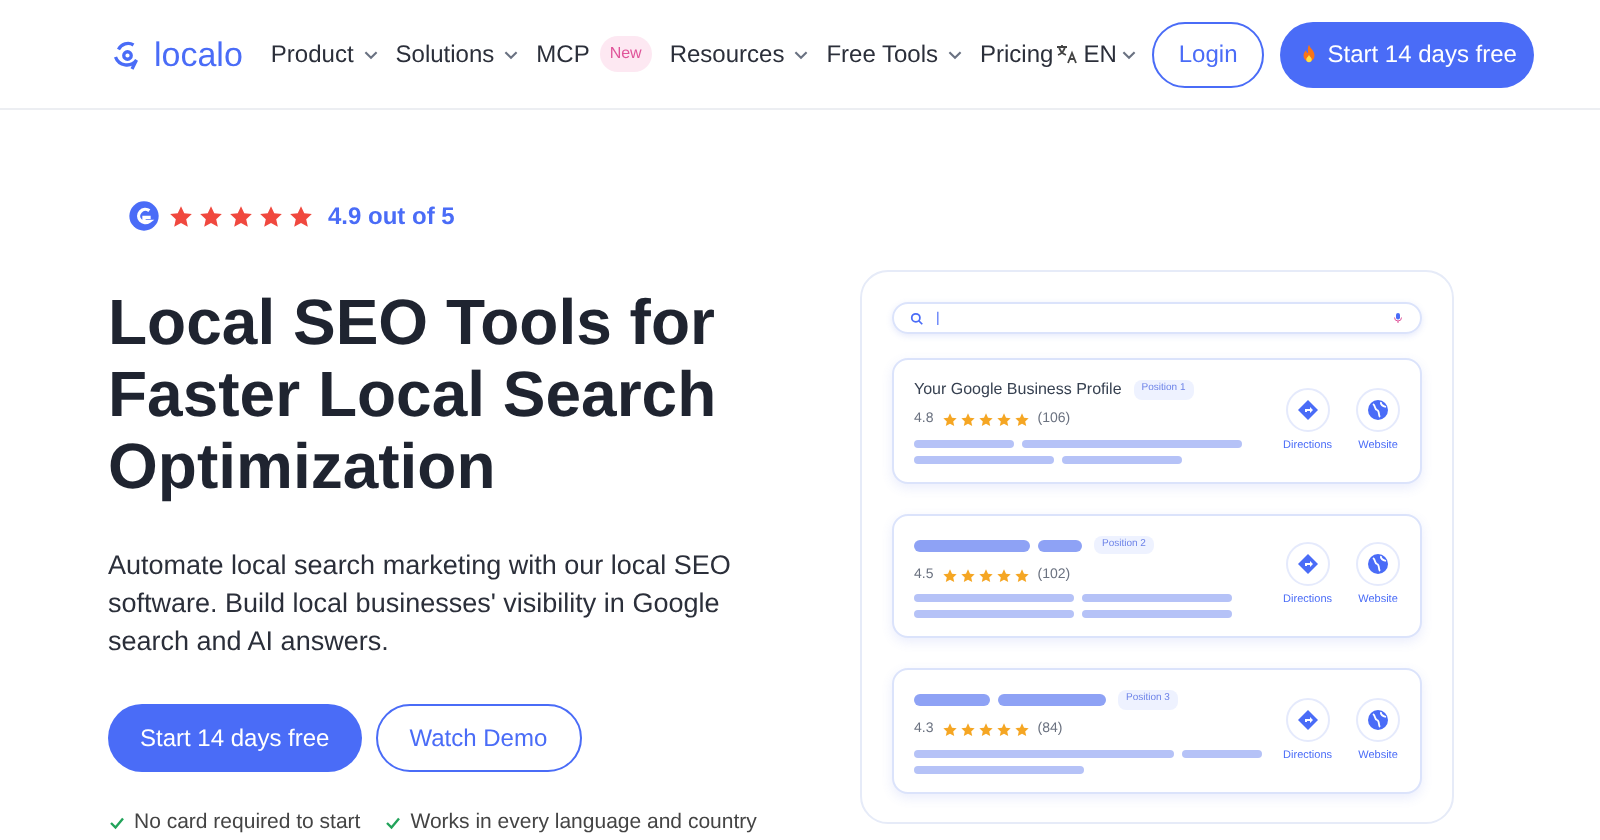 The height and width of the screenshot is (840, 1600). What do you see at coordinates (478, 738) in the screenshot?
I see `watch-demo-button: Watch Demo` at bounding box center [478, 738].